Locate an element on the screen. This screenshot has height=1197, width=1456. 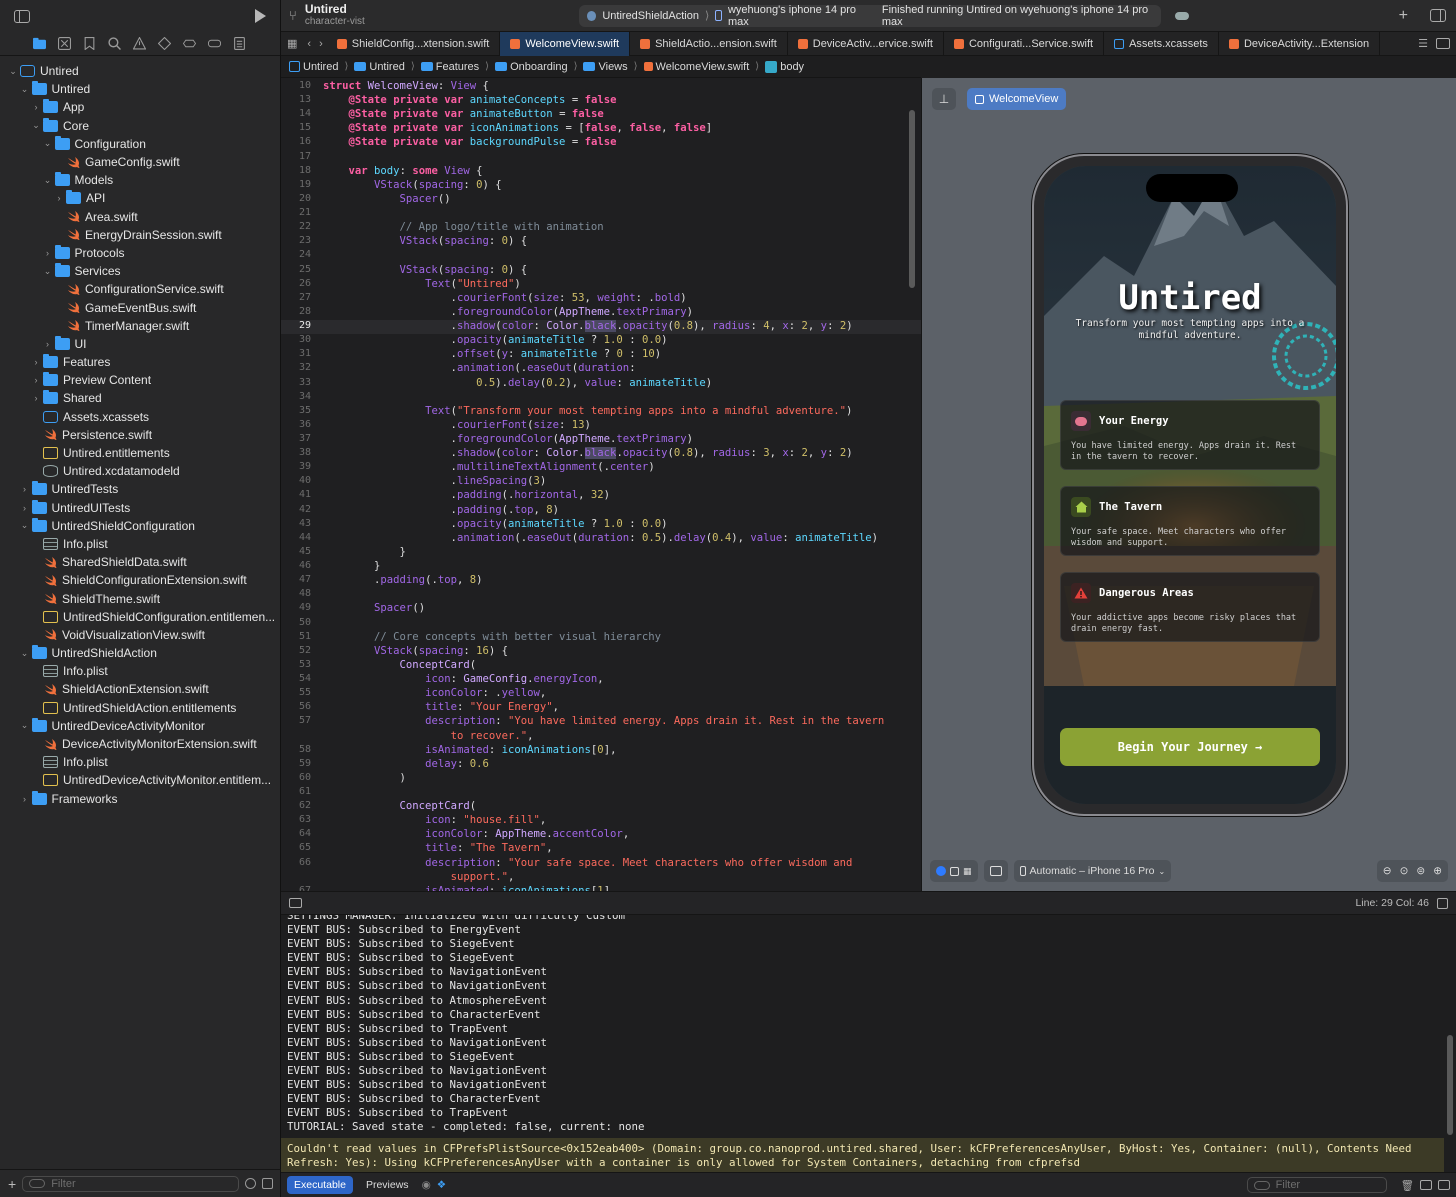
tree-file: TimerManager.swift is located at coordinates (140, 326).